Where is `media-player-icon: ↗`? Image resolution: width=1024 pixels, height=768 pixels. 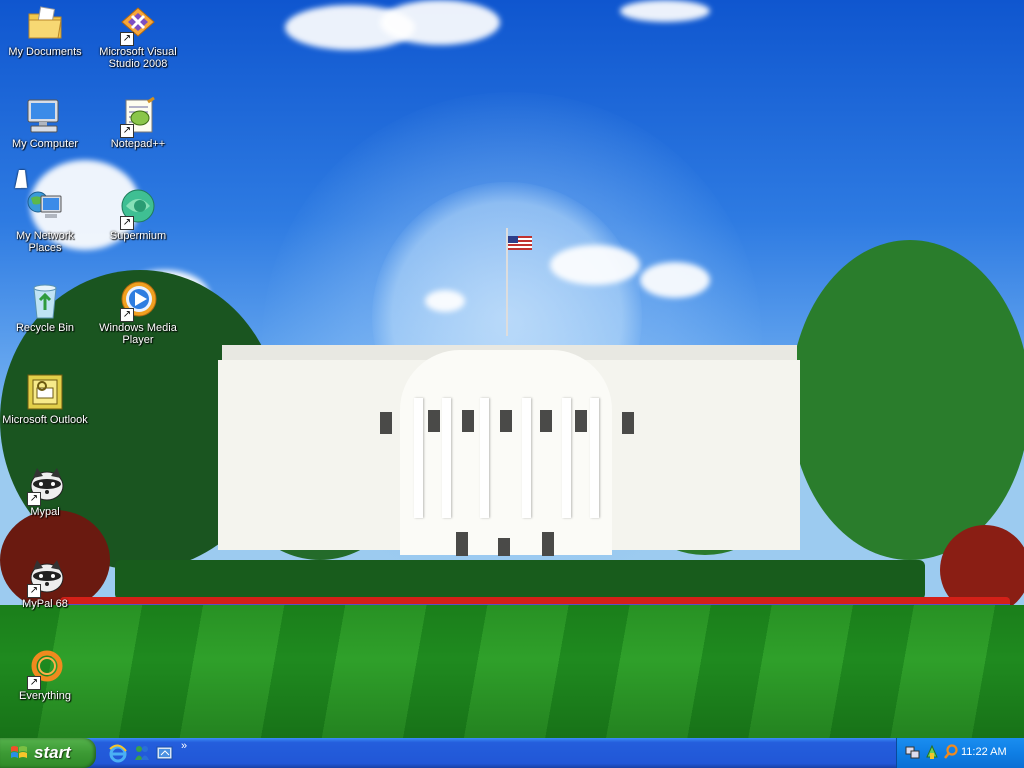
media-player-icon: ↗ is located at coordinates (138, 301).